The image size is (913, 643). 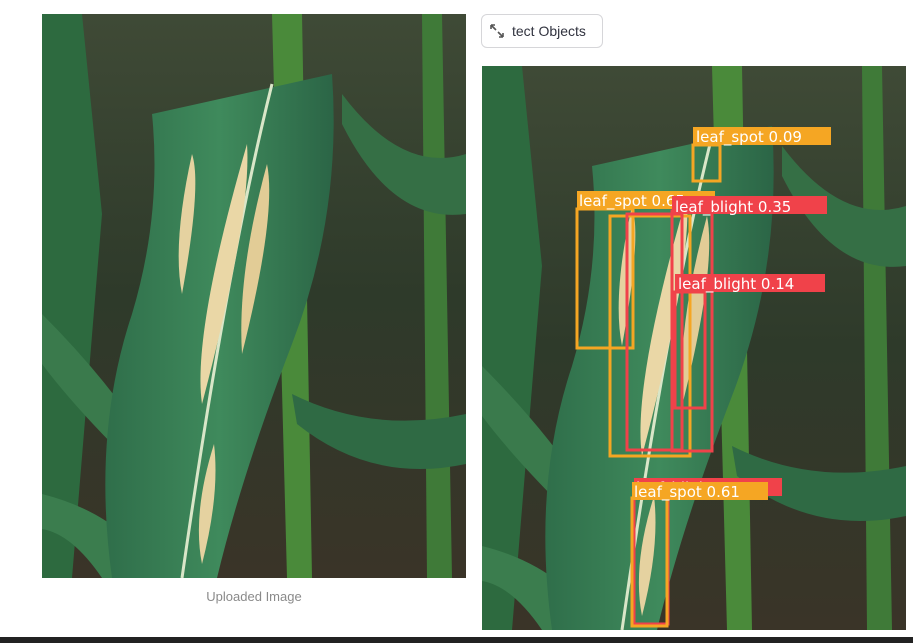 What do you see at coordinates (687, 492) in the screenshot?
I see `detection-label: leaf_spot 0.61` at bounding box center [687, 492].